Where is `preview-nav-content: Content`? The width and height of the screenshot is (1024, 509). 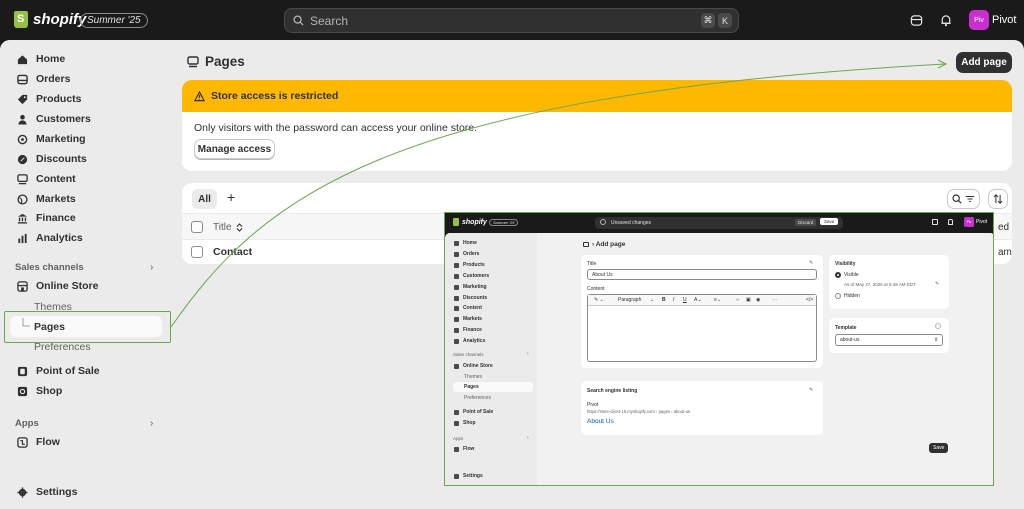 preview-nav-content: Content is located at coordinates (468, 308).